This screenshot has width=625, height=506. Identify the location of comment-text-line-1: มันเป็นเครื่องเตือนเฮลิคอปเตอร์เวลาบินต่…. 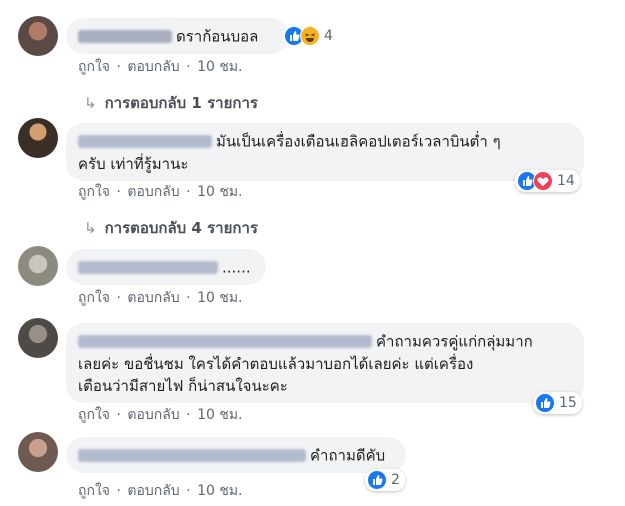
(358, 141).